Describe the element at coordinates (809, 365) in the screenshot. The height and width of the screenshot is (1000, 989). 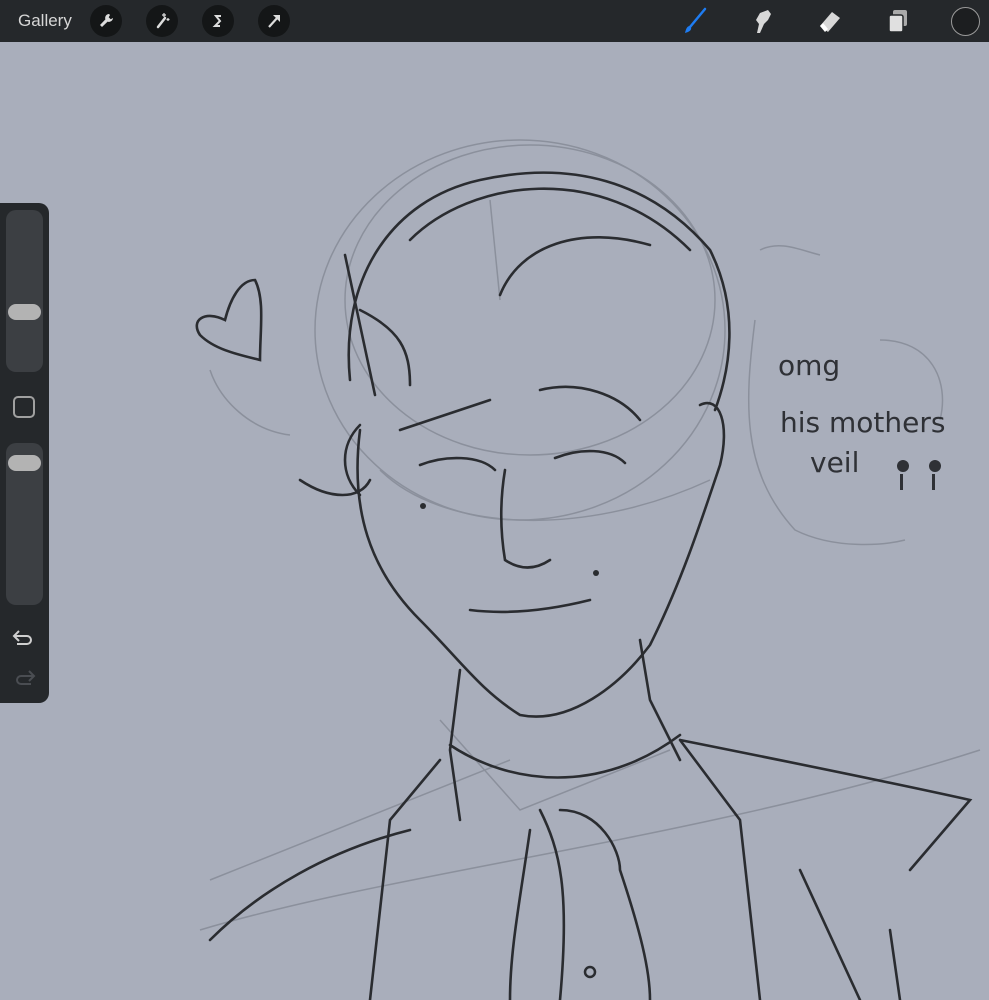
I see `svg-text: omg` at that location.